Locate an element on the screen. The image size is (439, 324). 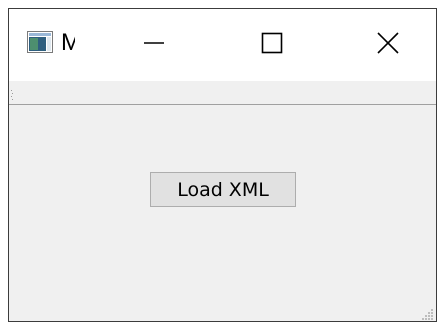
minimize-icon is located at coordinates (154, 45).